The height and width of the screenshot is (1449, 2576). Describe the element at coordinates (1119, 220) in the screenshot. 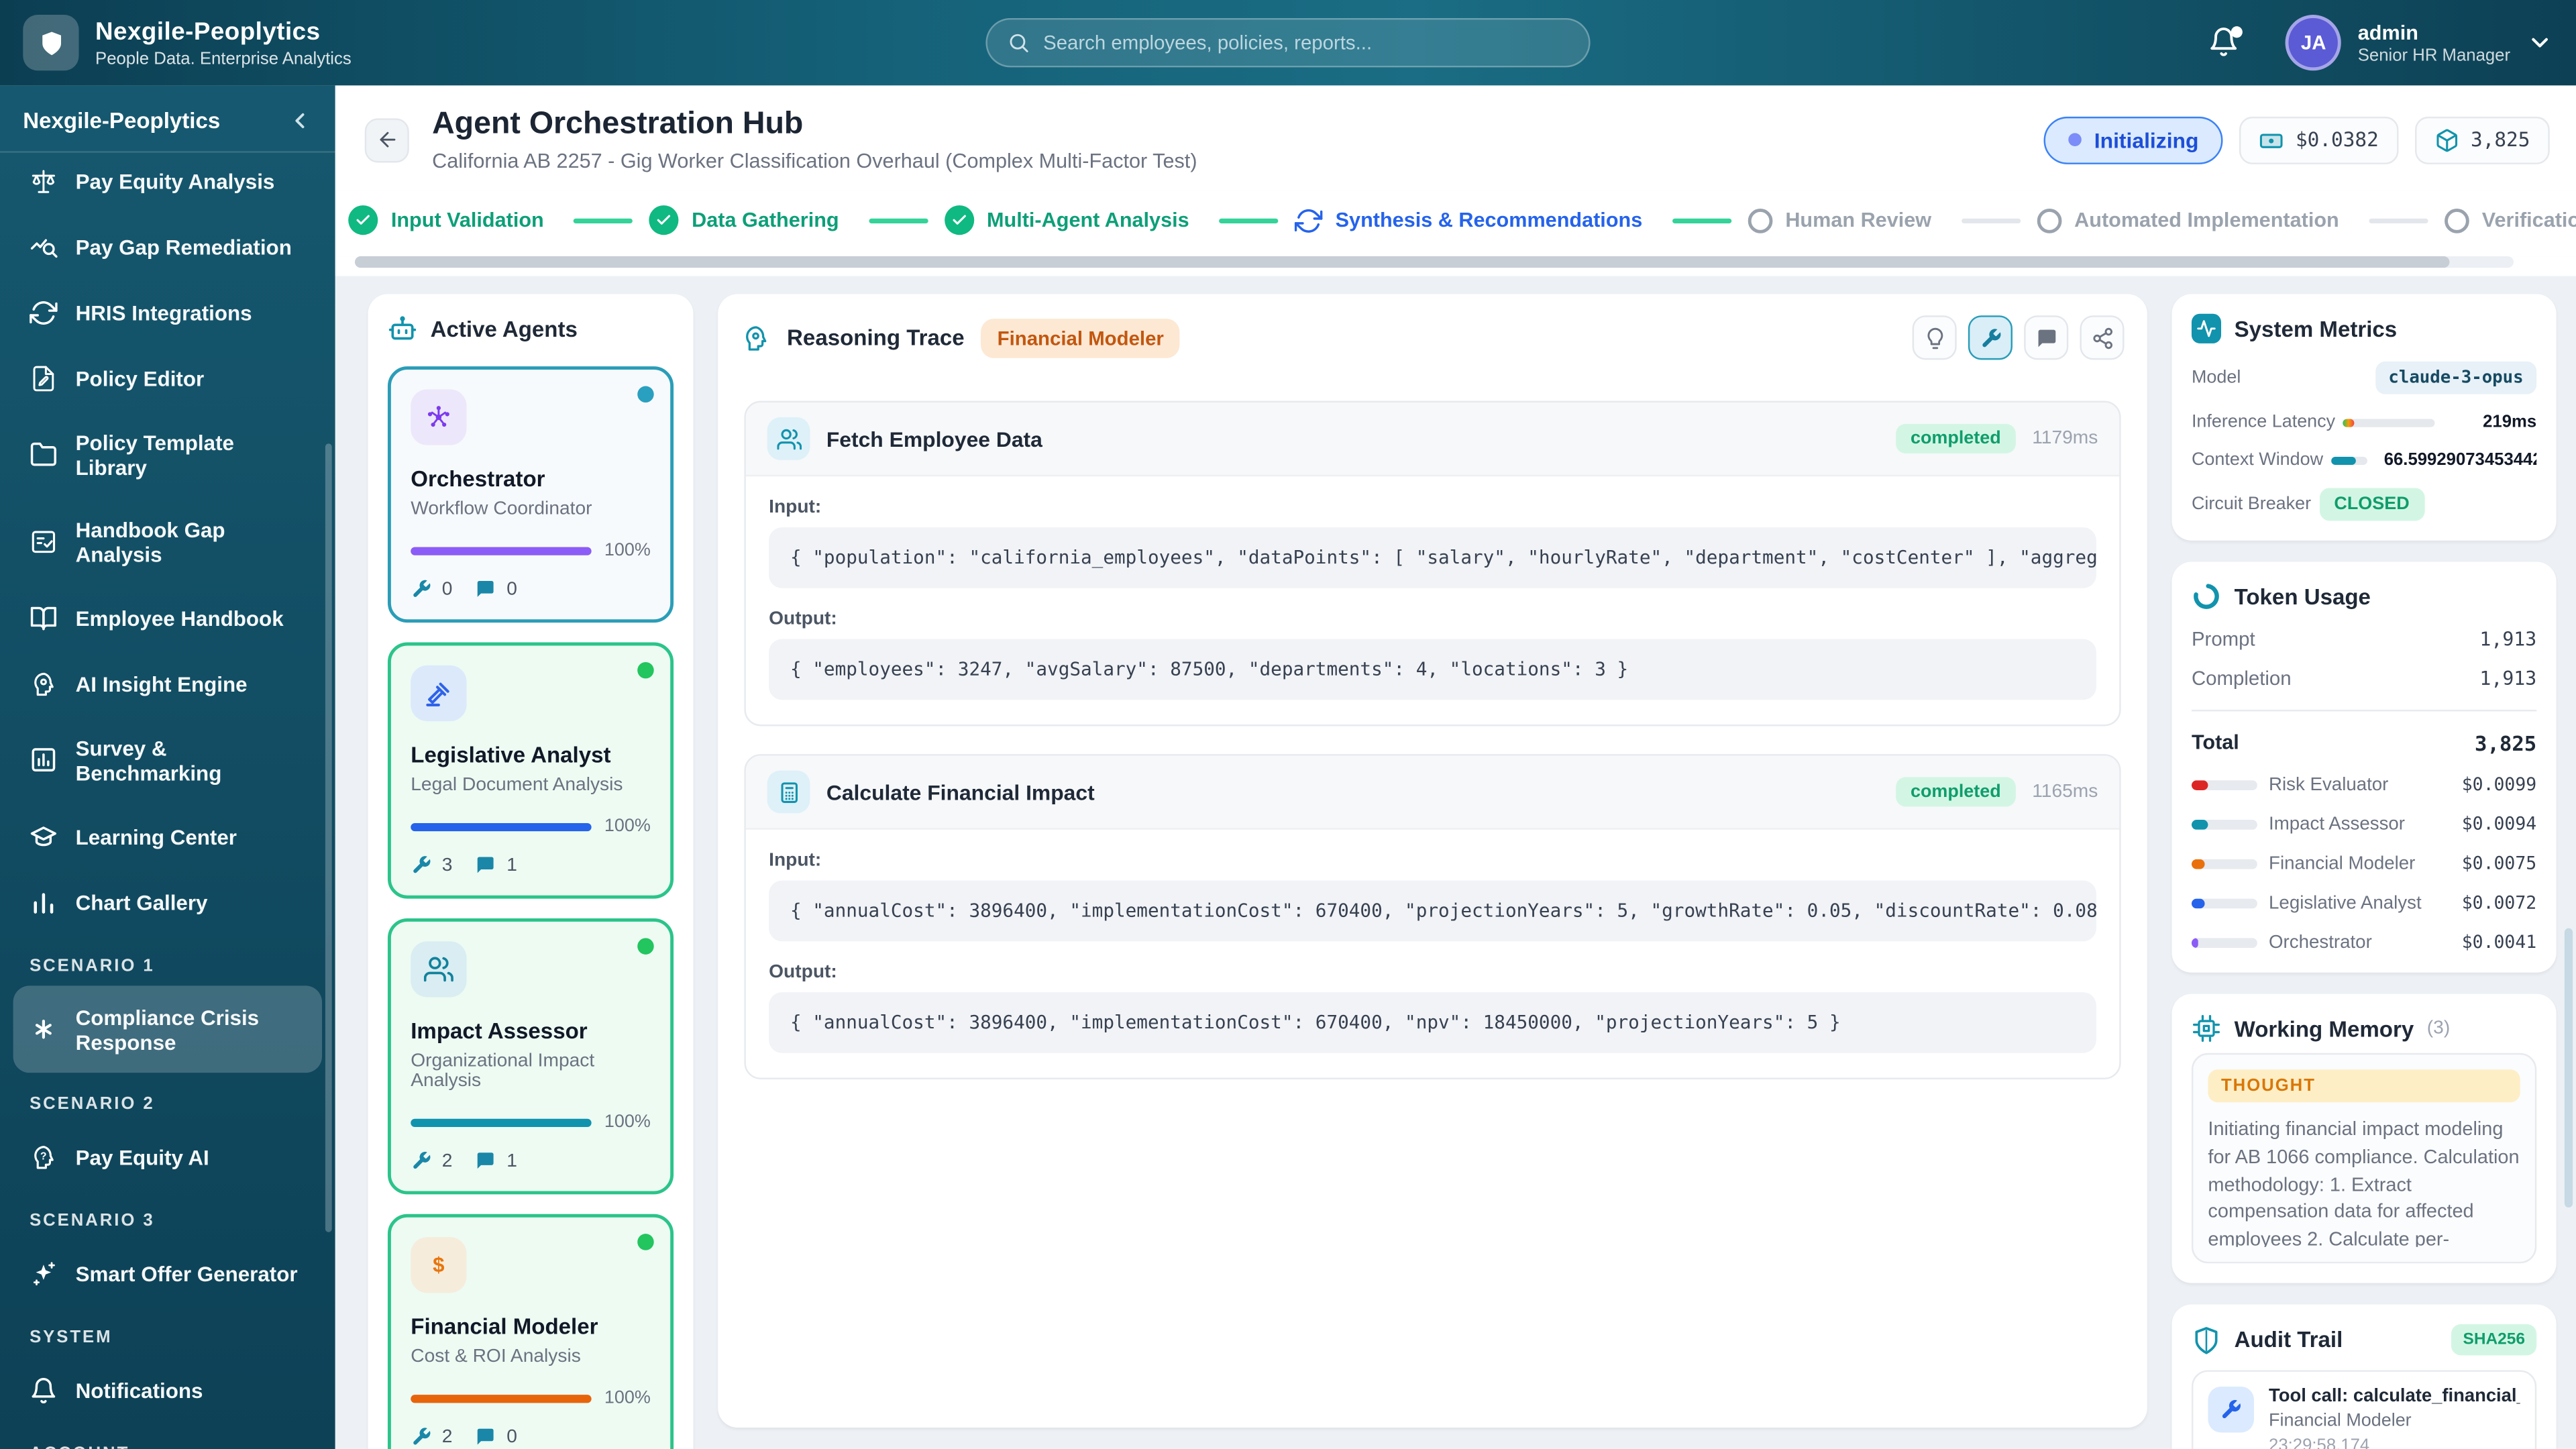

I see `pipeline-step: Multi-Agent Analysis` at that location.